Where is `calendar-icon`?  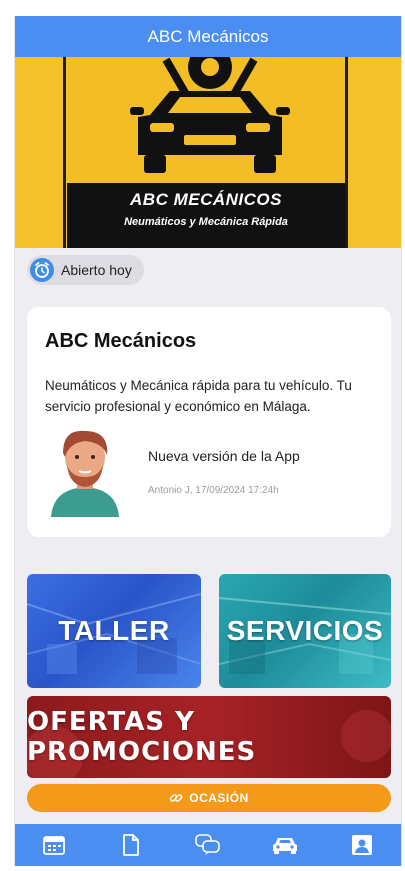 calendar-icon is located at coordinates (53, 845).